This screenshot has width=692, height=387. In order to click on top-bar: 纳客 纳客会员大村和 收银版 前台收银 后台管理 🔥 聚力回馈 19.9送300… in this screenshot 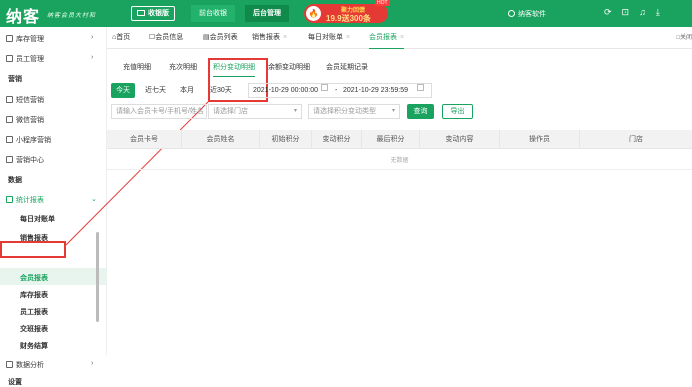, I will do `click(346, 13)`.